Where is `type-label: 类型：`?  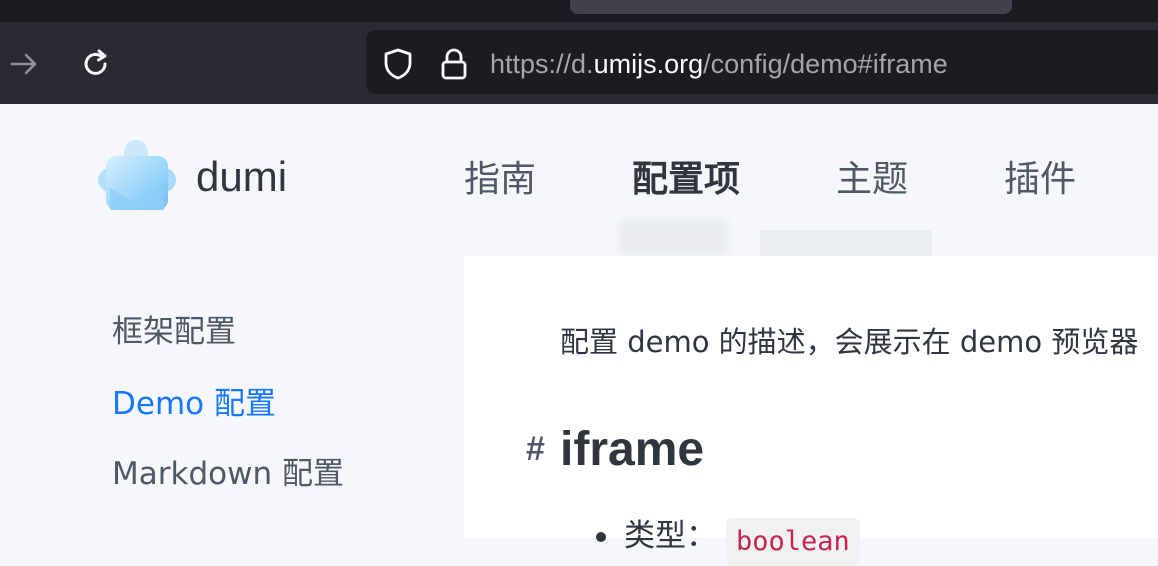
type-label: 类型： is located at coordinates (670, 536).